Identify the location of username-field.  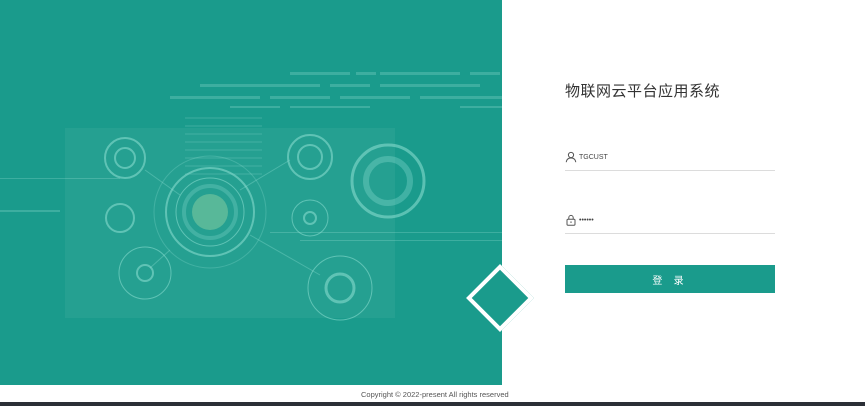
(670, 159).